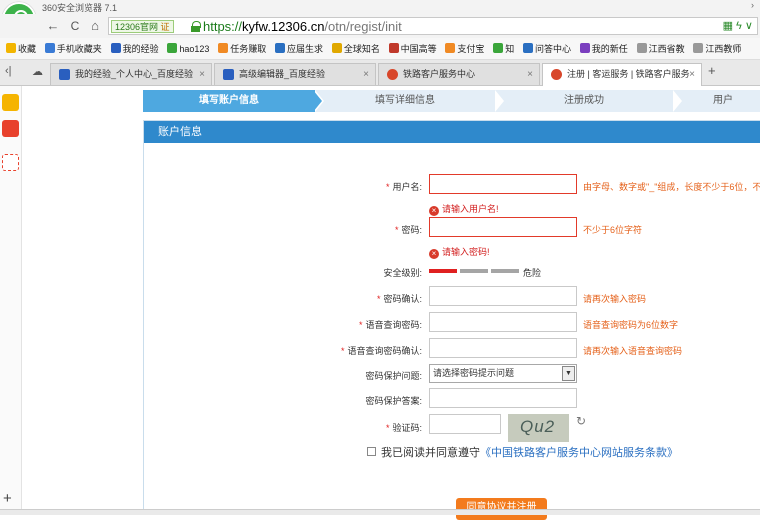 The height and width of the screenshot is (520, 760). What do you see at coordinates (503, 398) in the screenshot?
I see `security-answer-input` at bounding box center [503, 398].